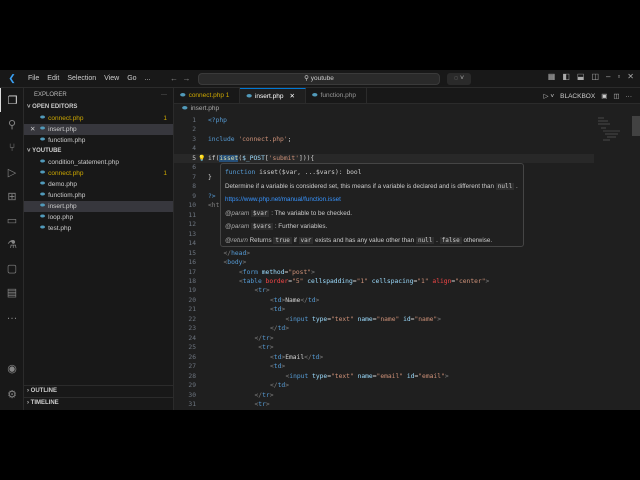 The image size is (640, 480). What do you see at coordinates (384, 404) in the screenshot?
I see `code-line: 31 <tr>` at bounding box center [384, 404].